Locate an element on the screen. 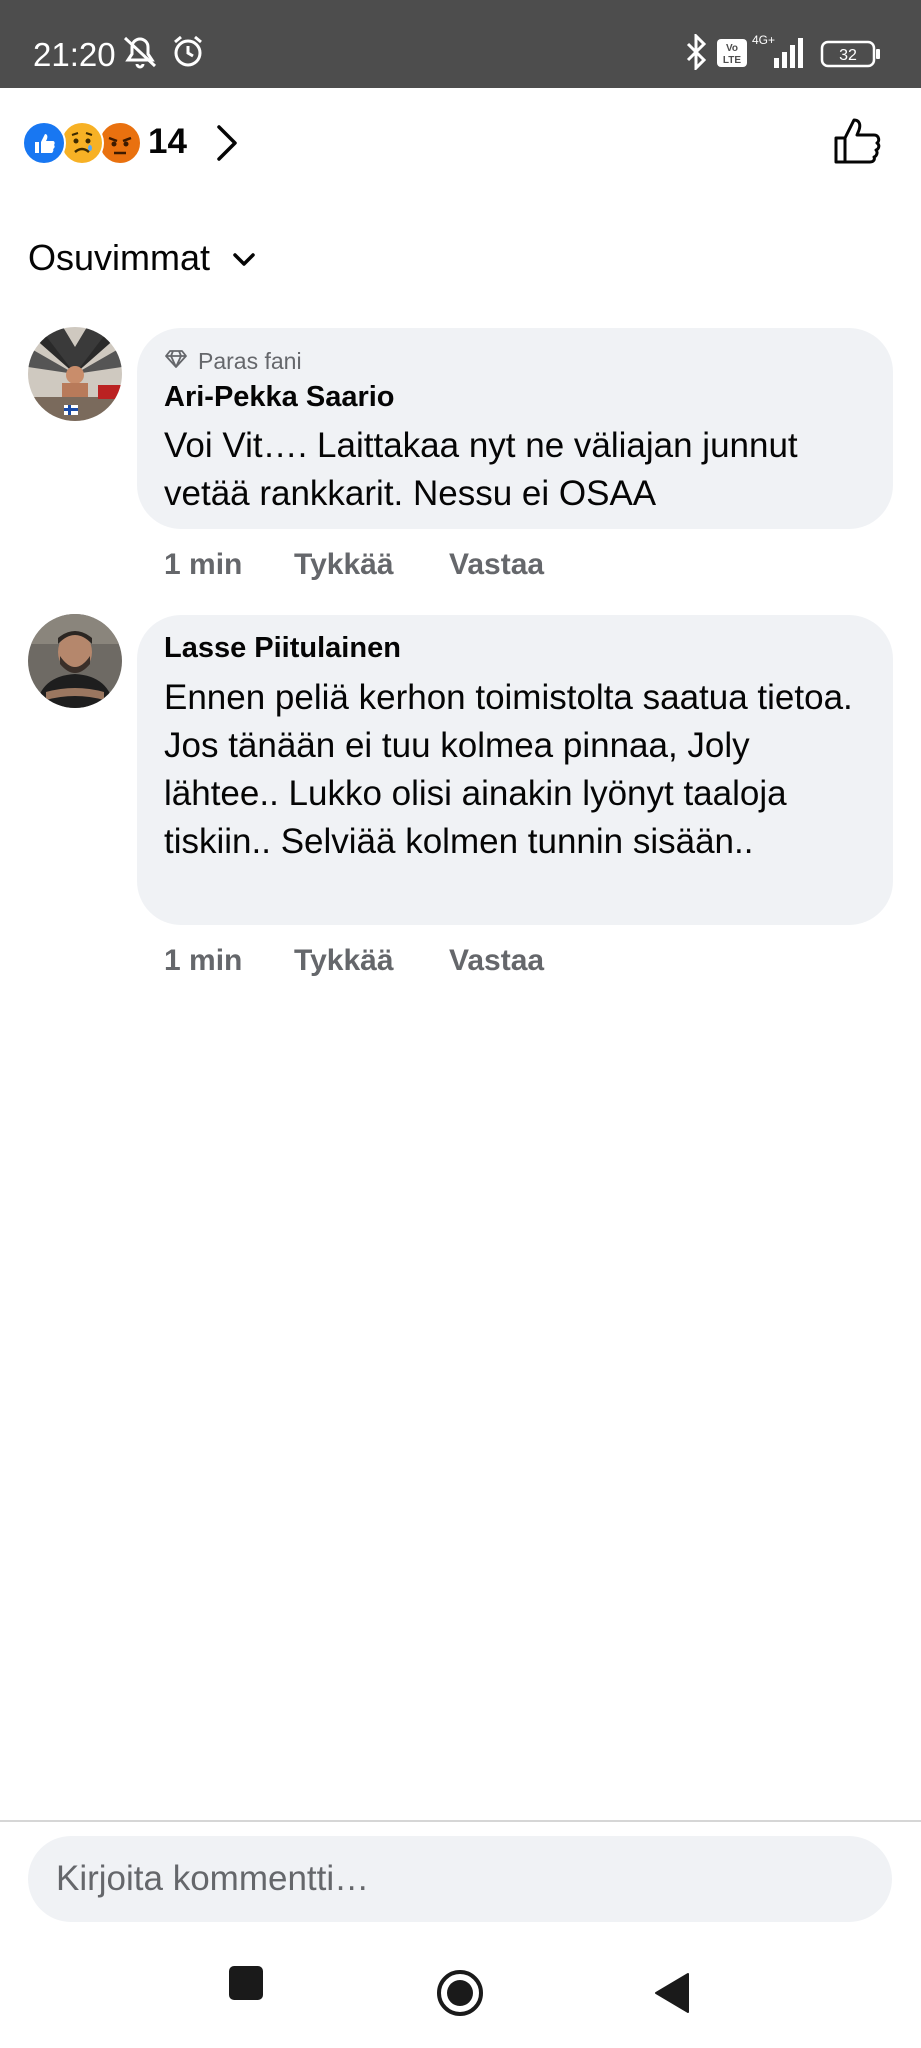 This screenshot has width=921, height=2048. square-icon is located at coordinates (246, 1983).